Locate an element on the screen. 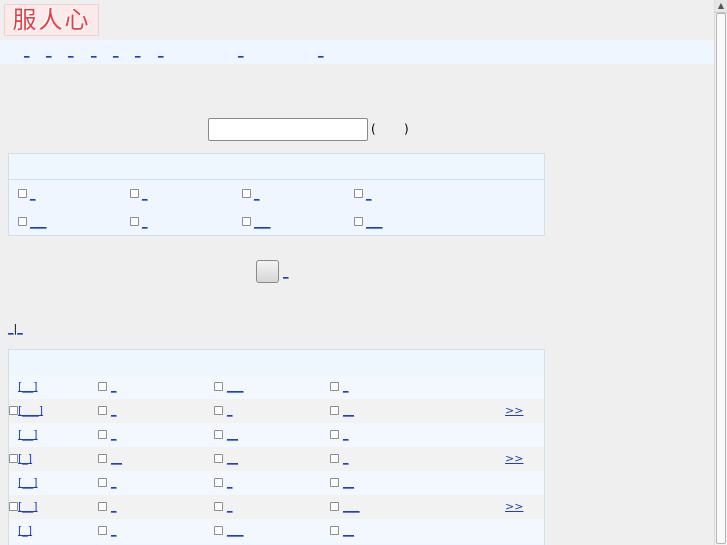 The height and width of the screenshot is (545, 727). result-row: [_] __ __ _ >> is located at coordinates (276, 459).